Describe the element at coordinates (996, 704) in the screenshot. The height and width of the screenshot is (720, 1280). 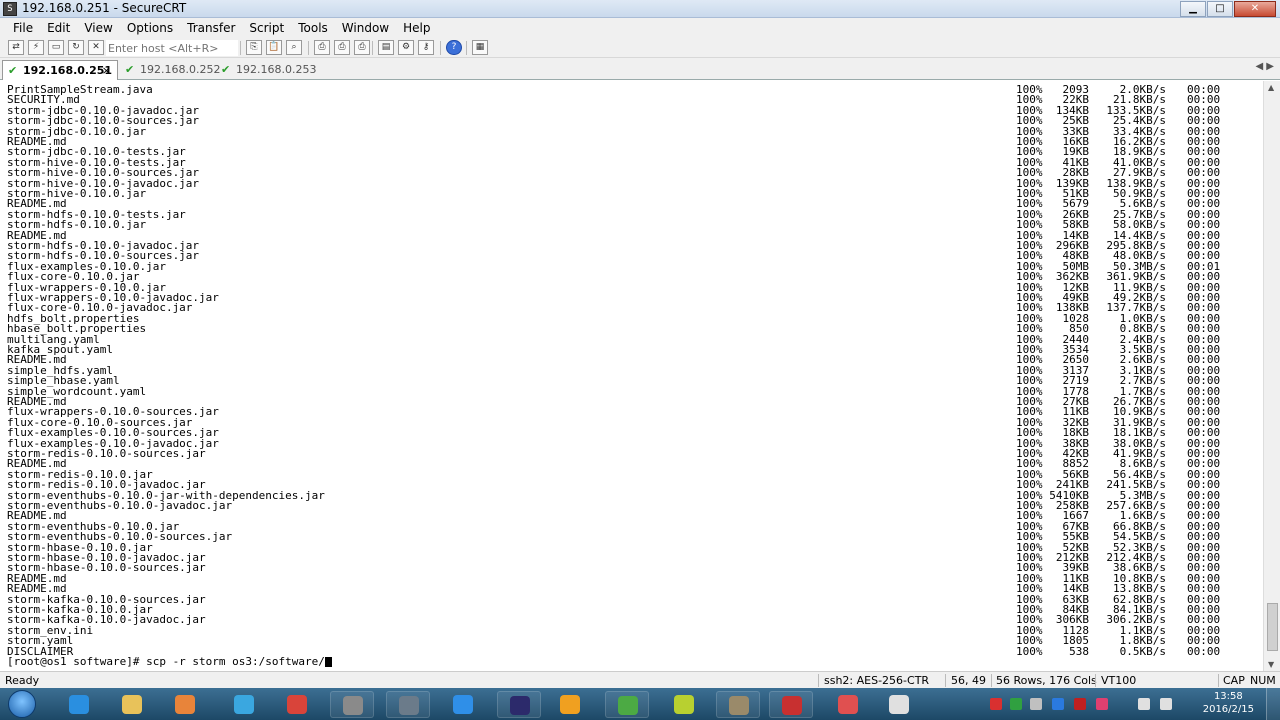
I see `tray-app-red-icon` at that location.